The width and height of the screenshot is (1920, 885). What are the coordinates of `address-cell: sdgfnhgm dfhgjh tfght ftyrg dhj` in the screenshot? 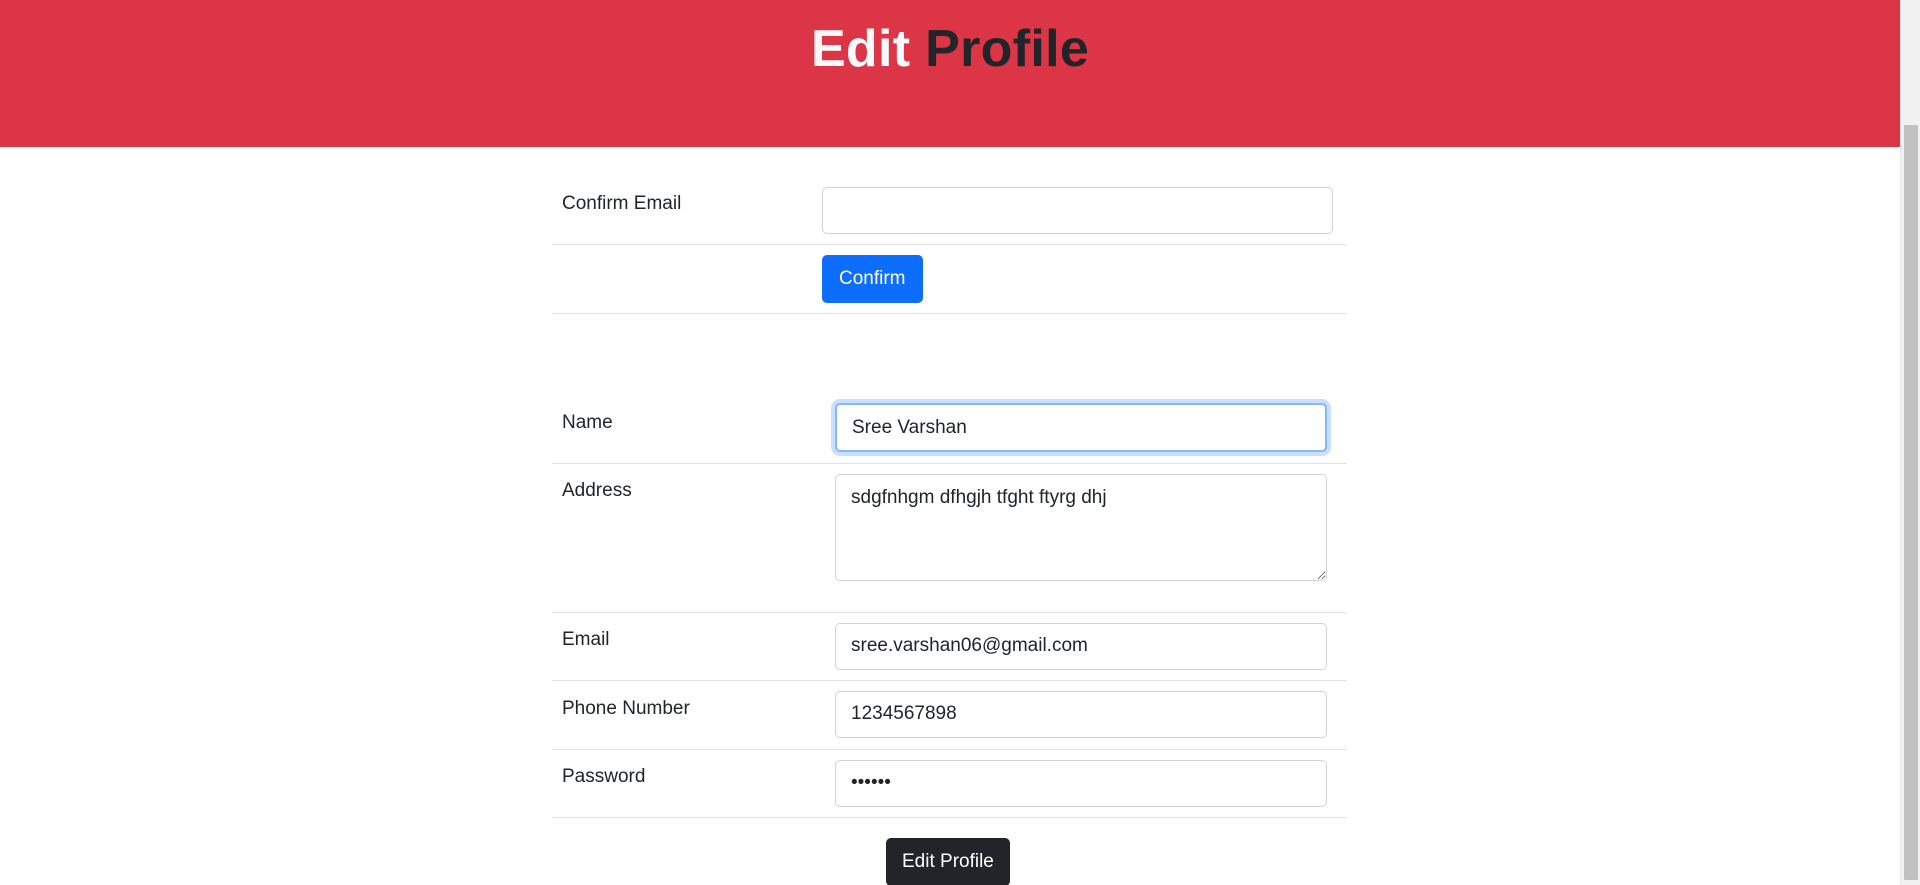 It's located at (1084, 538).